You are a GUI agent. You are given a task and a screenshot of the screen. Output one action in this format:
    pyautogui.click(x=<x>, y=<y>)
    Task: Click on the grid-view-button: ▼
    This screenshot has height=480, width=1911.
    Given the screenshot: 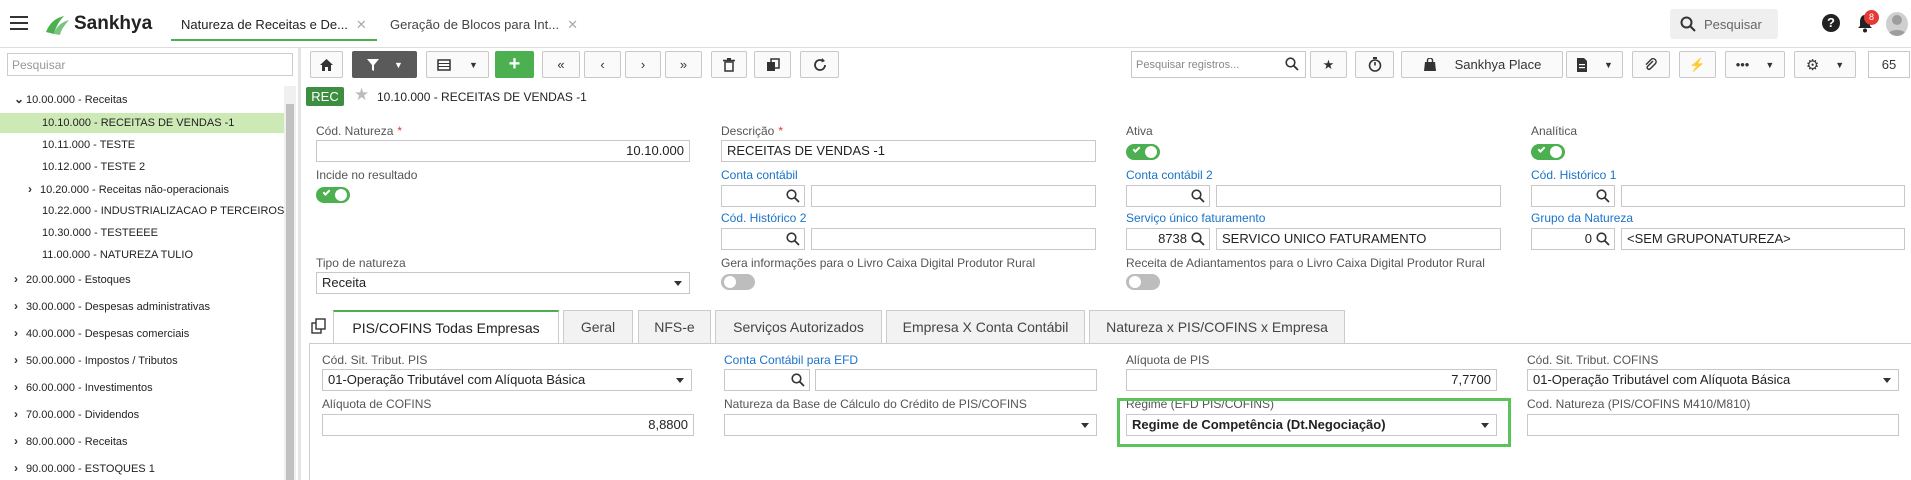 What is the action you would take?
    pyautogui.click(x=457, y=64)
    